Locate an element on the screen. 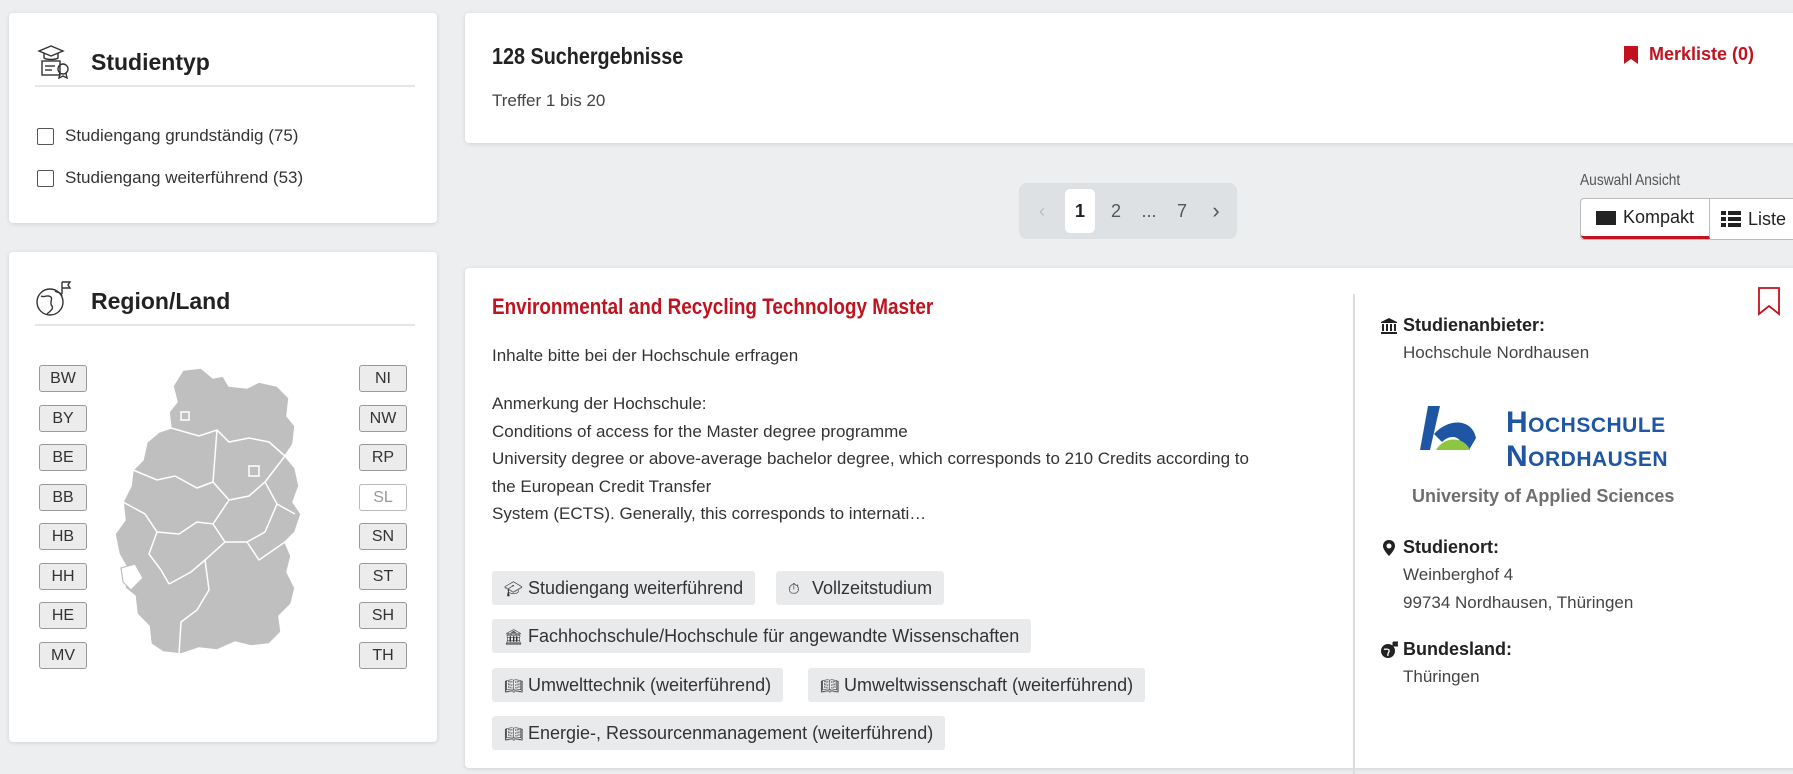 The width and height of the screenshot is (1793, 774). result-divider is located at coordinates (1354, 534).